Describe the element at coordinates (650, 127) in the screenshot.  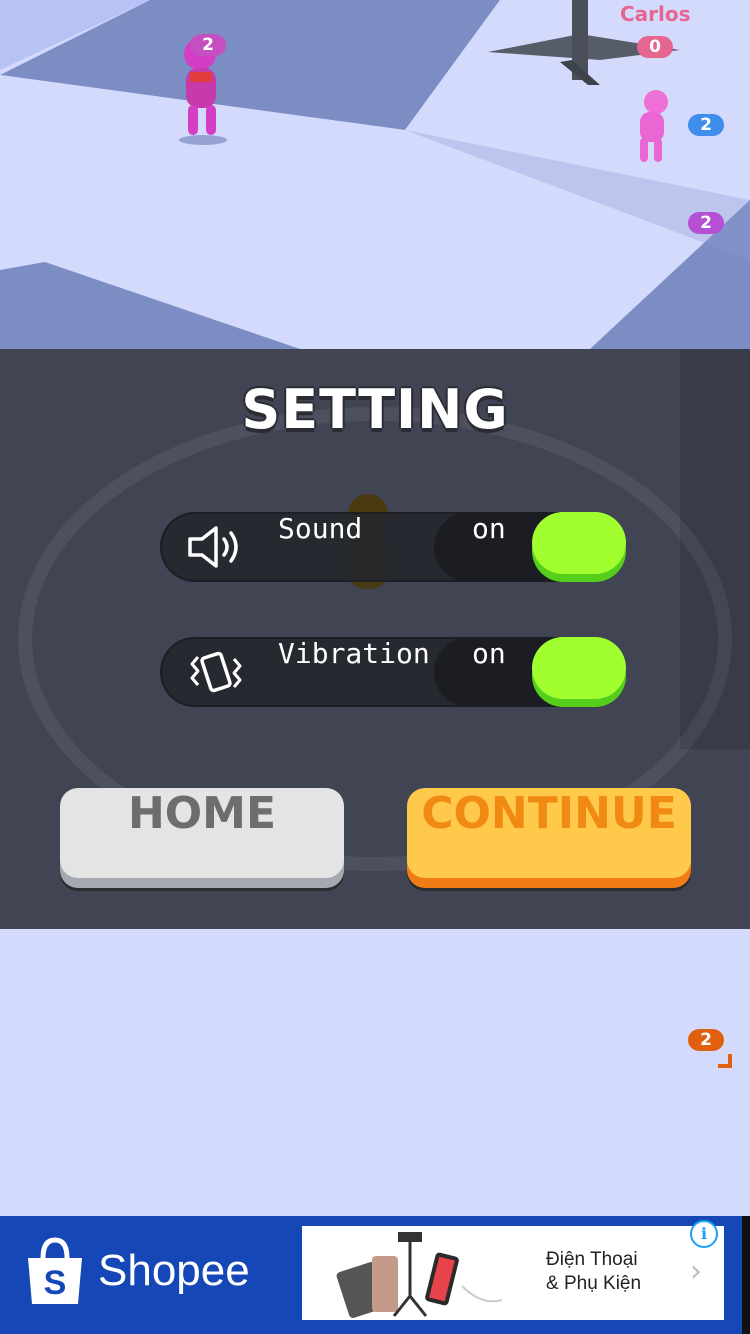
I see `opponent-character` at that location.